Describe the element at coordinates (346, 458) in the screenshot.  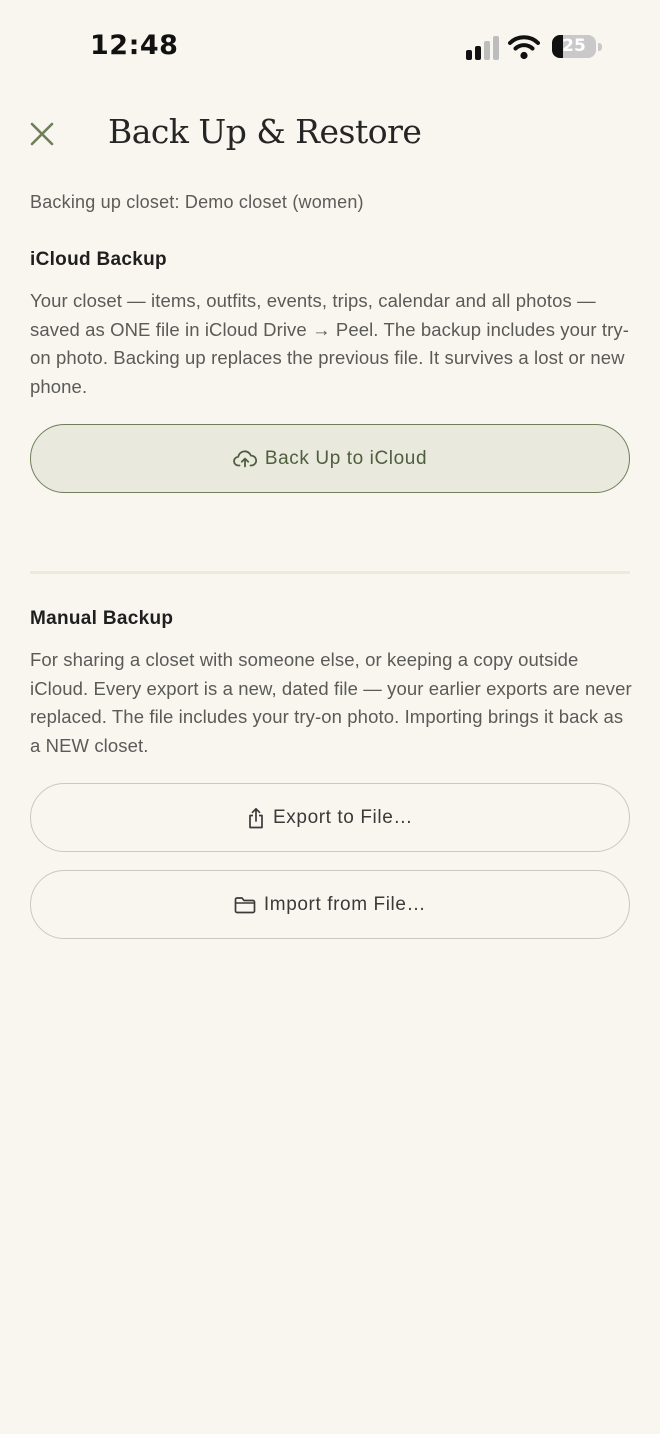
I see `back-up-to-icloud-label: Back Up to iCloud` at that location.